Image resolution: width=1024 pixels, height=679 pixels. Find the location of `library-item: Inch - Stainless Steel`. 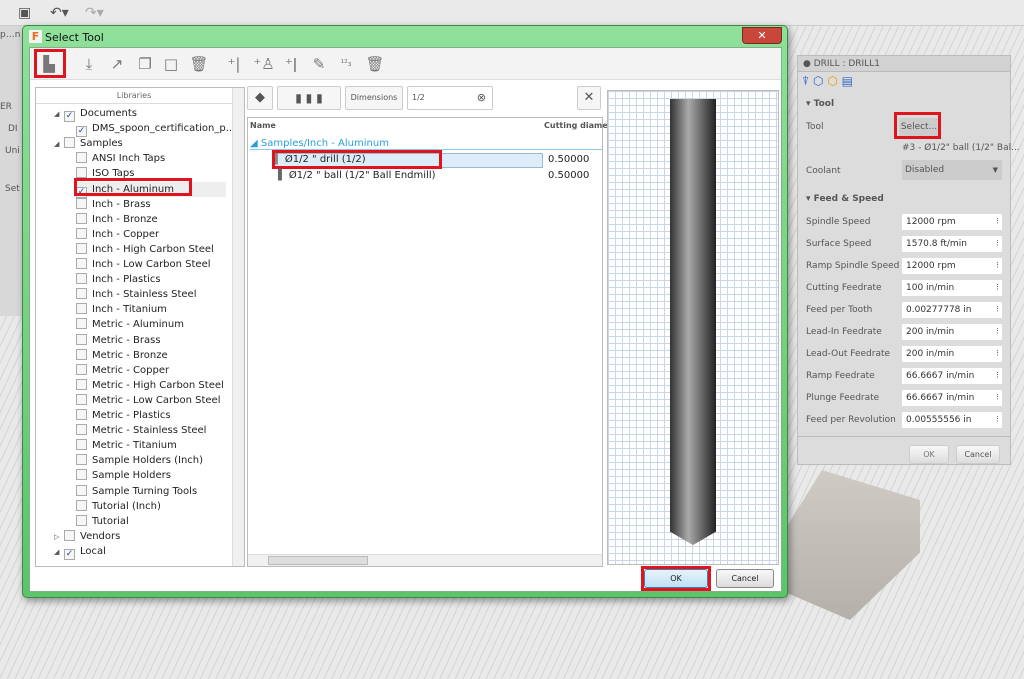

library-item: Inch - Stainless Steel is located at coordinates (136, 294).